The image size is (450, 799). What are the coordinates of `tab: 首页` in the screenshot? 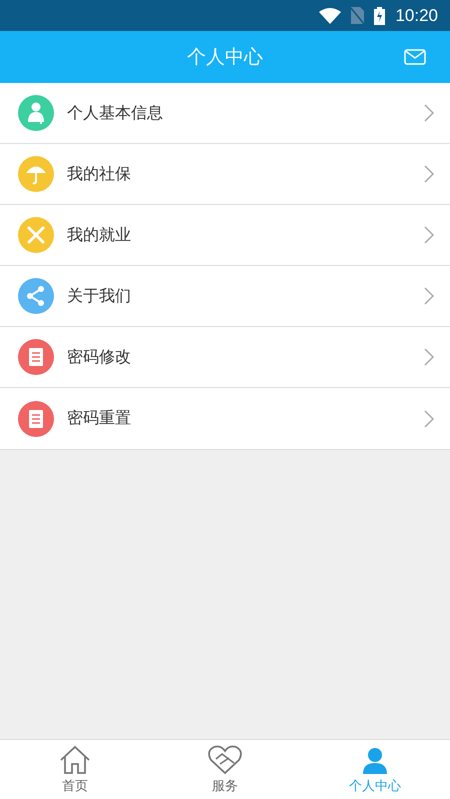 It's located at (75, 769).